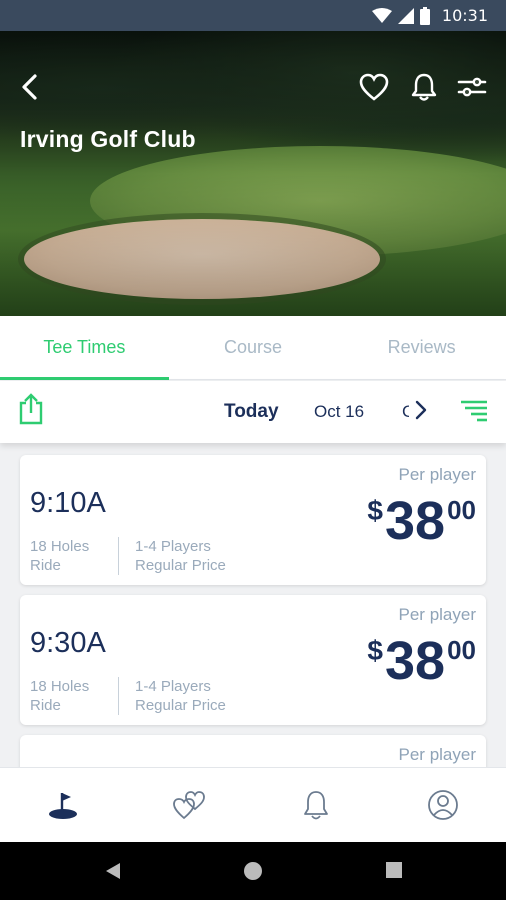 This screenshot has width=506, height=900. Describe the element at coordinates (405, 412) in the screenshot. I see `date-partial: C` at that location.